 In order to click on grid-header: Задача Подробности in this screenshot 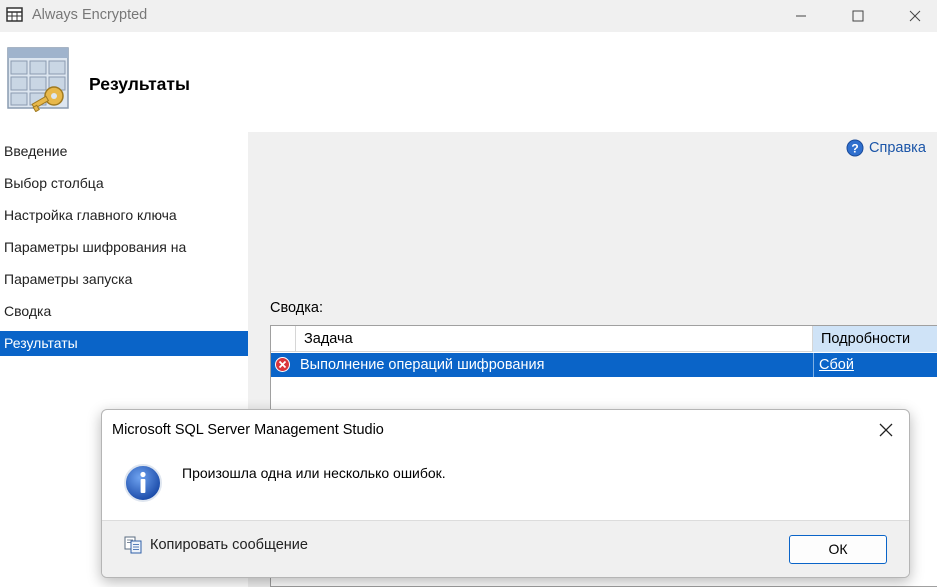, I will do `click(604, 339)`.